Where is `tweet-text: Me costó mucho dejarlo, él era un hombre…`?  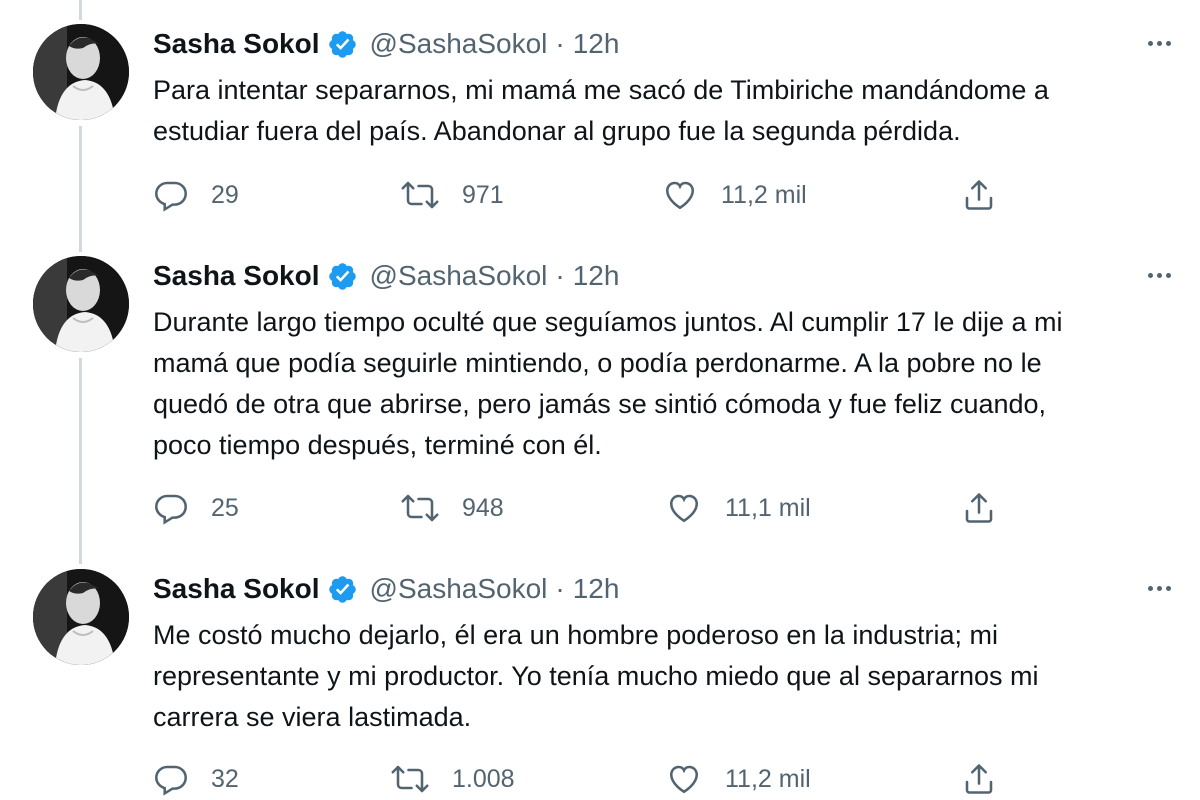 tweet-text: Me costó mucho dejarlo, él era un hombre… is located at coordinates (658, 676).